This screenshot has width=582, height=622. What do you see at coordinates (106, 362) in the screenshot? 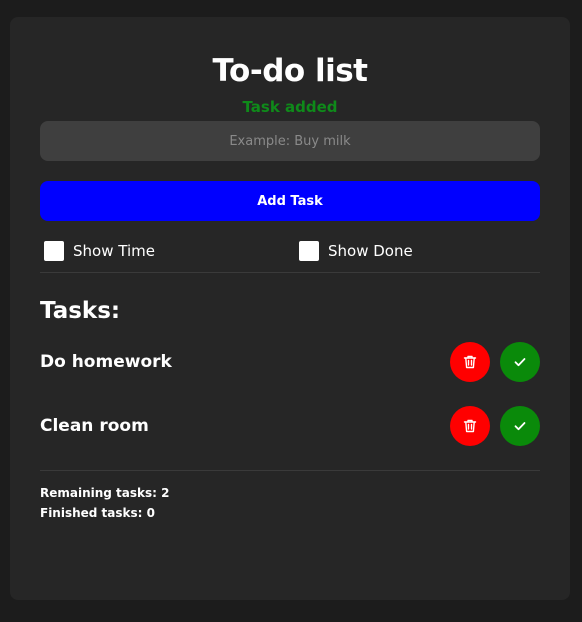
I see `task-name: Do homework` at bounding box center [106, 362].